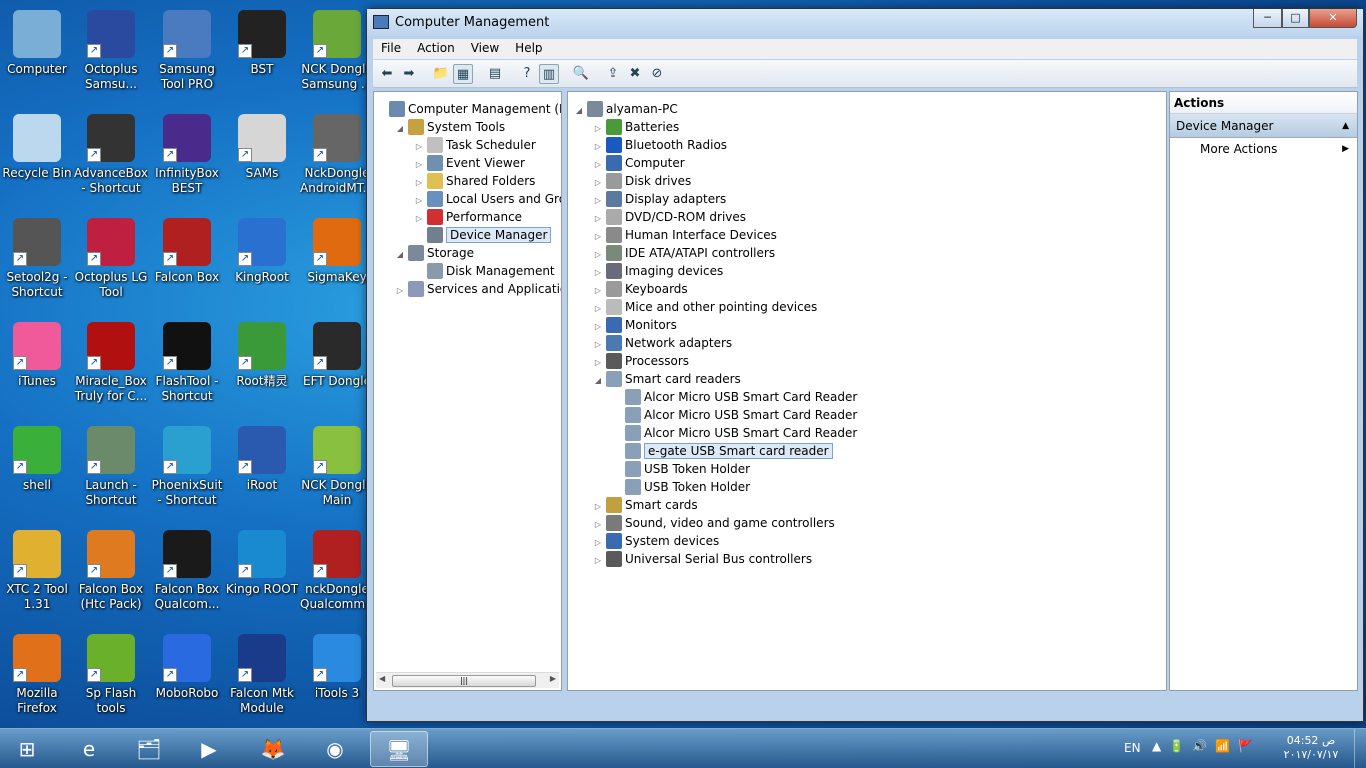  Describe the element at coordinates (409, 74) in the screenshot. I see `forward-icon: ➡` at that location.